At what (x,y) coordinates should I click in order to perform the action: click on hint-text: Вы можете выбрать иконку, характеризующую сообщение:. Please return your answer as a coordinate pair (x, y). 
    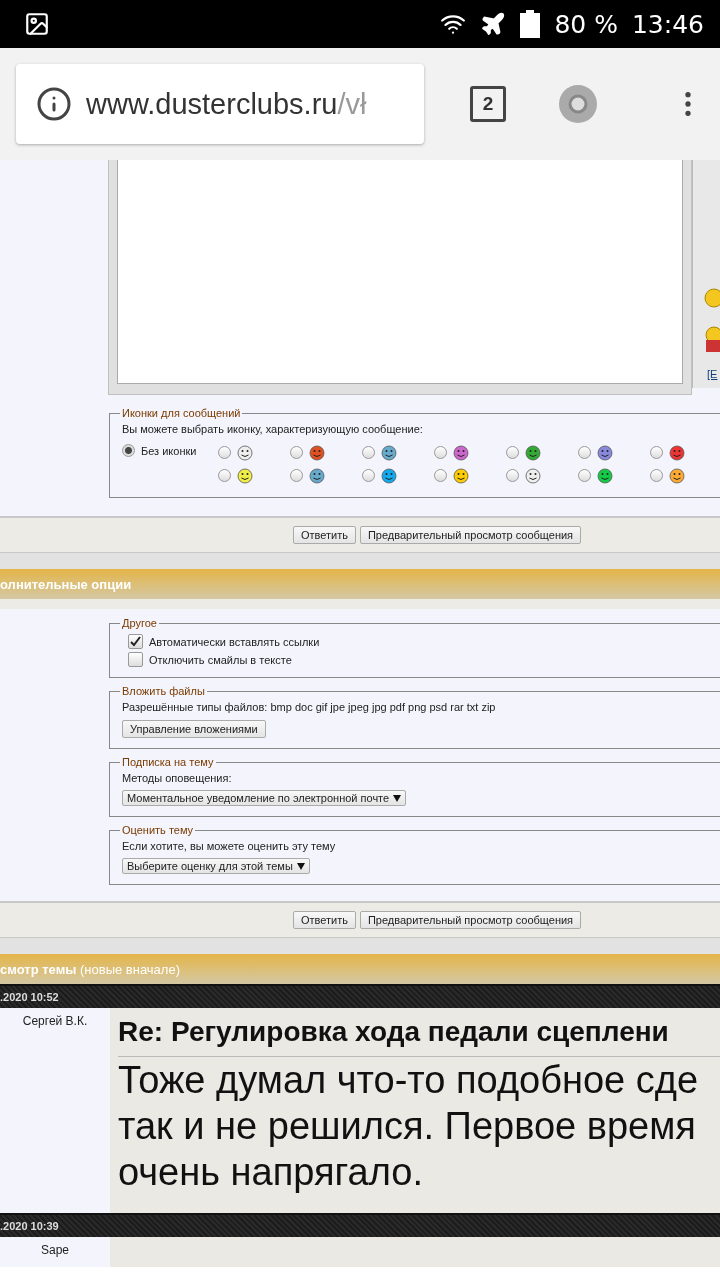
    Looking at the image, I should click on (273, 429).